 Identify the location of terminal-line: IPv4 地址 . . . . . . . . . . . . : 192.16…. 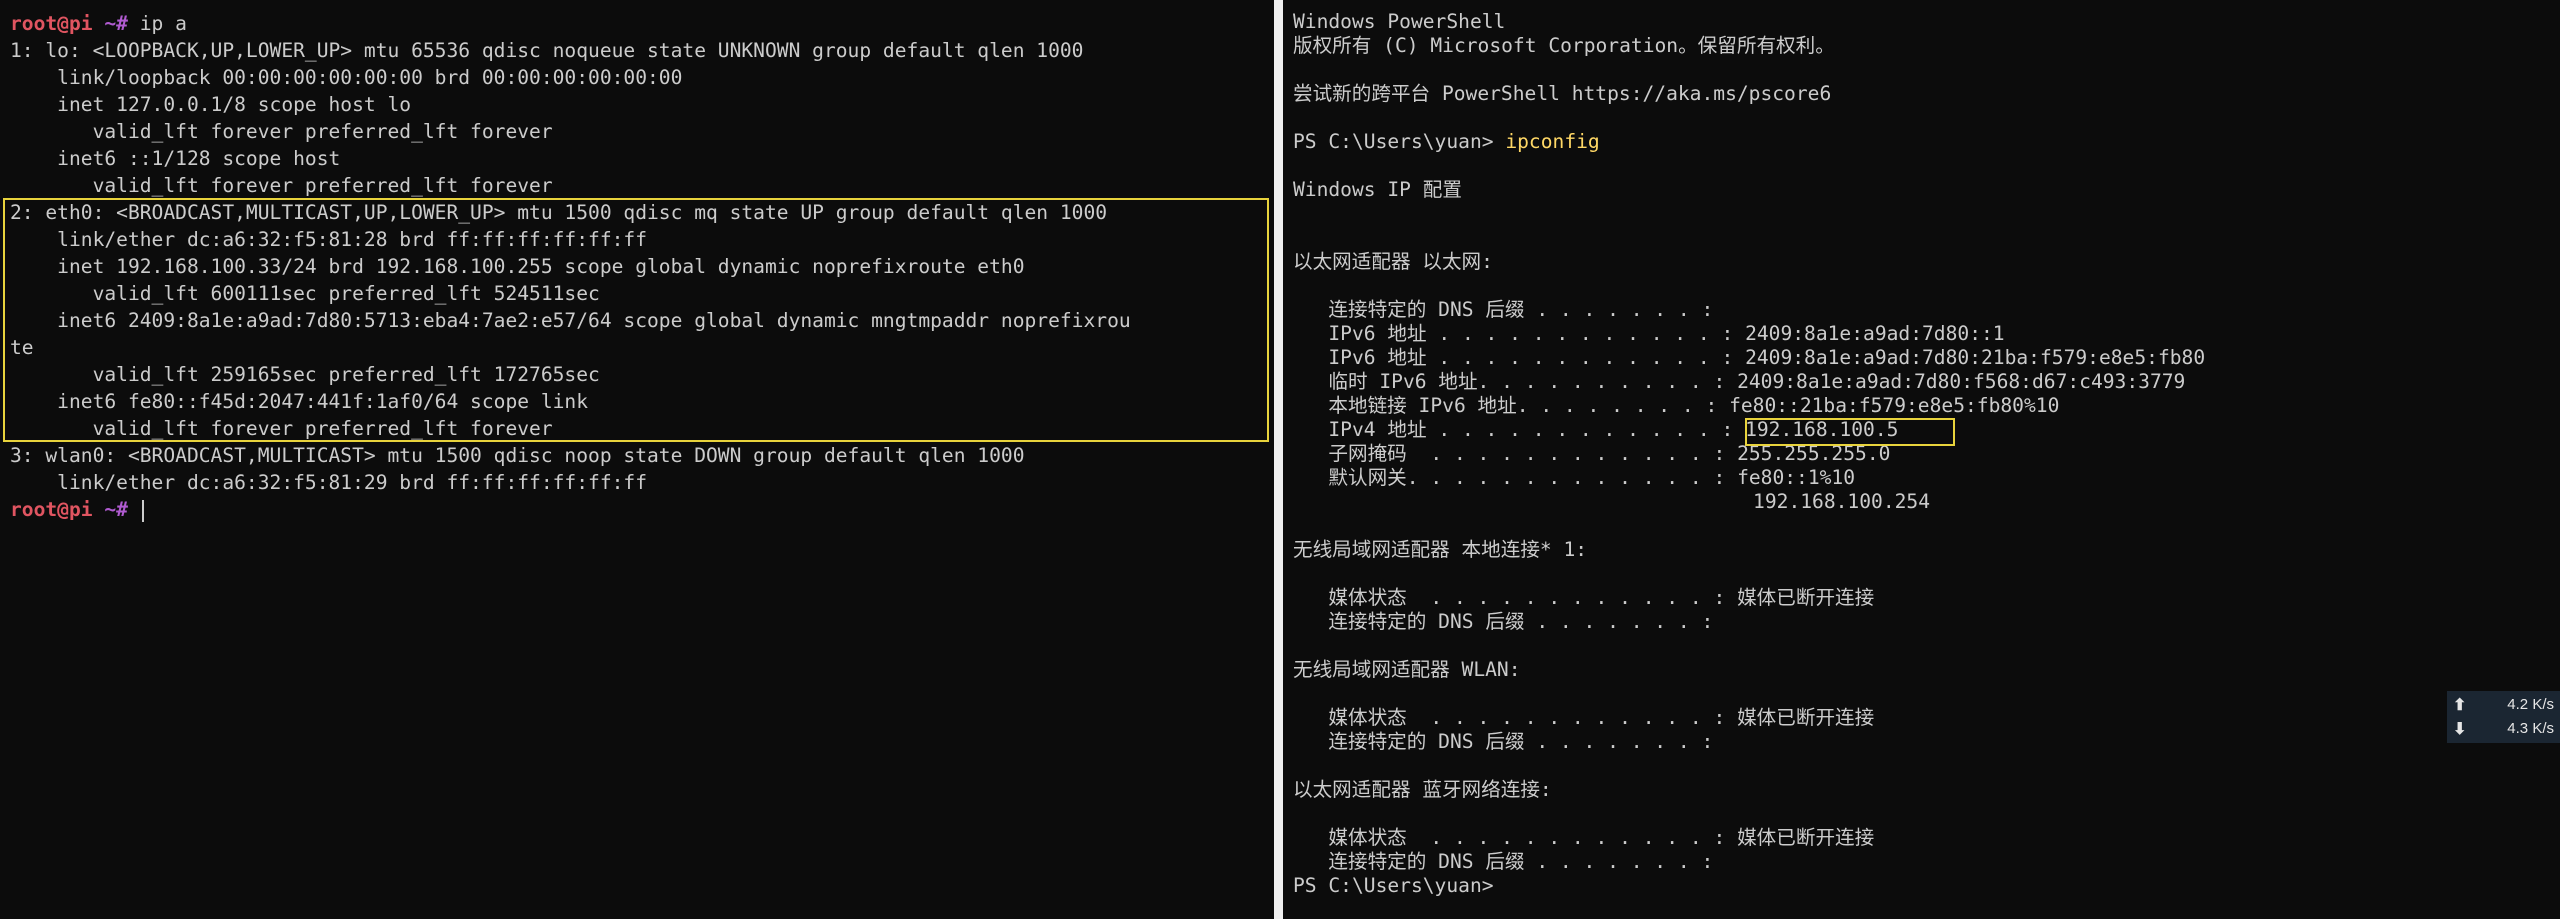
(1596, 429).